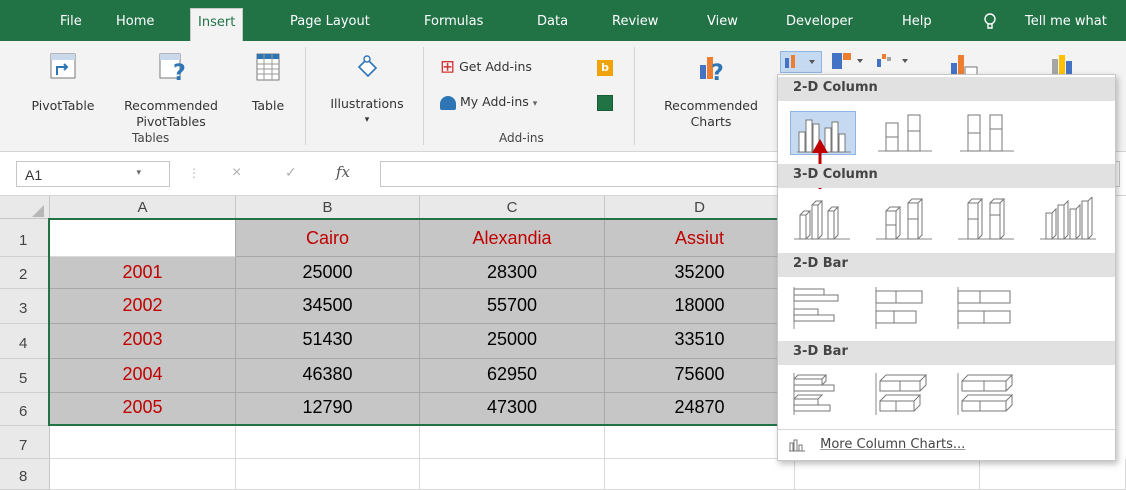  I want to click on recommended-charts-button: ? Recommended Charts, so click(711, 90).